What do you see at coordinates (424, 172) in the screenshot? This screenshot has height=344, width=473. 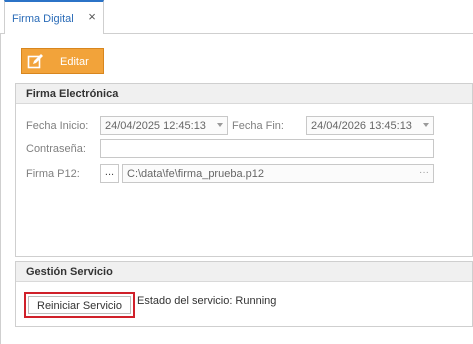 I see `more-icon: ···` at bounding box center [424, 172].